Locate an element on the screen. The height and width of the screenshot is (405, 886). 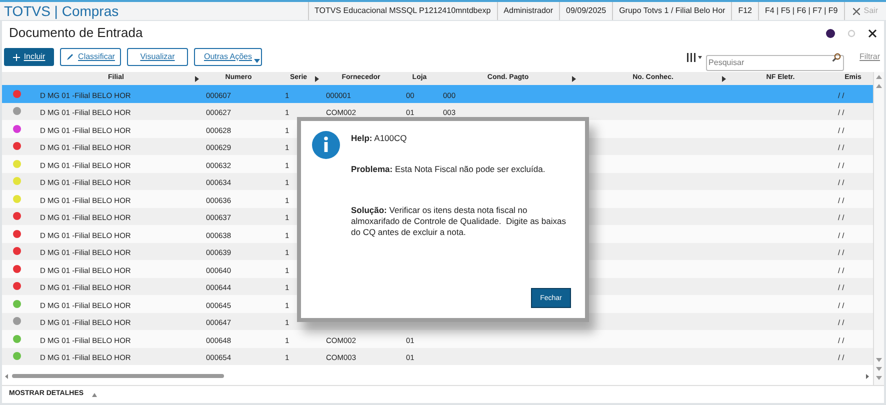
header-info: TOTVS Educacional MSSQL P1212410mntdbexp is located at coordinates (402, 11).